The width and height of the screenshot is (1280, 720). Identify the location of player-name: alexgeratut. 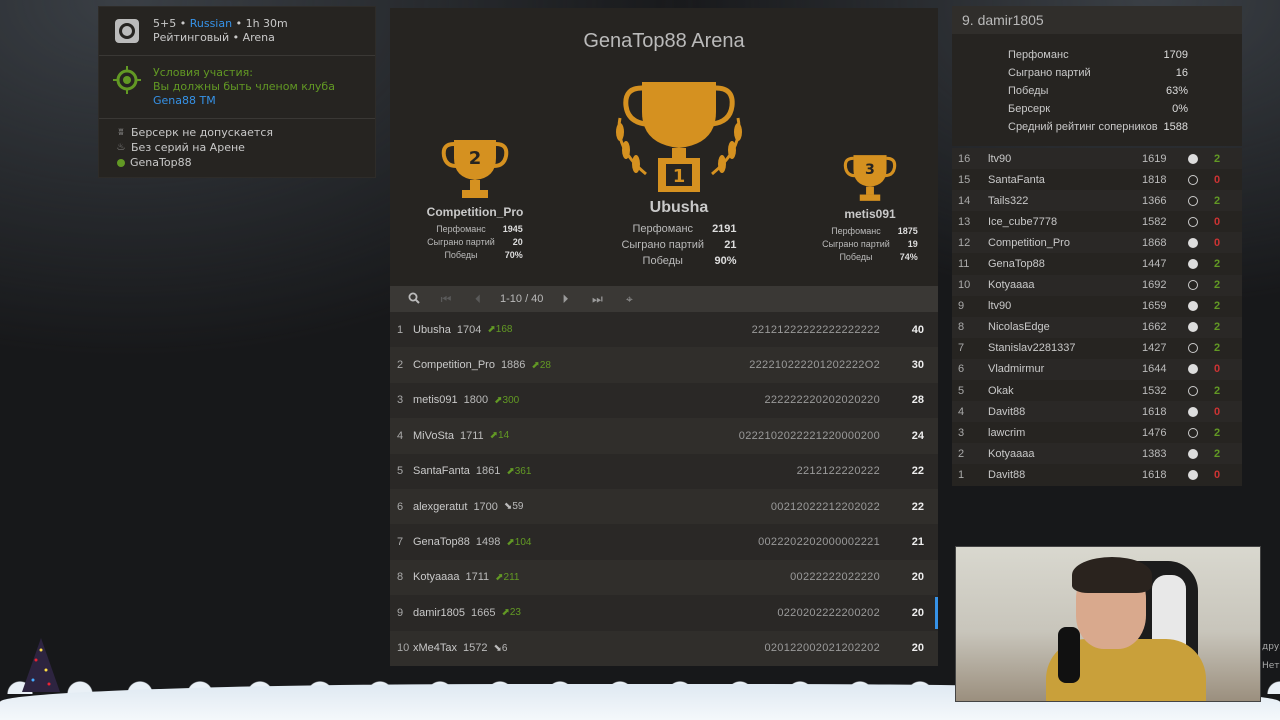
(440, 507).